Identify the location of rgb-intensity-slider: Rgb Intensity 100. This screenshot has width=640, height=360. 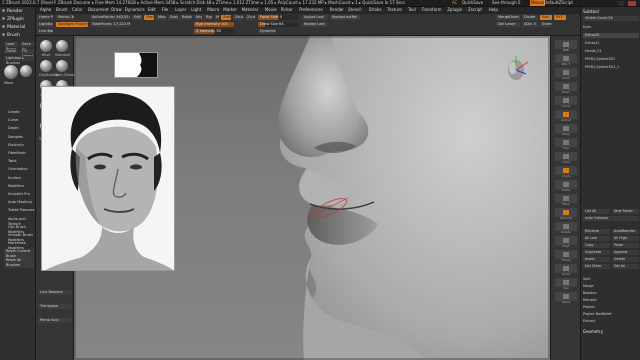
(214, 24).